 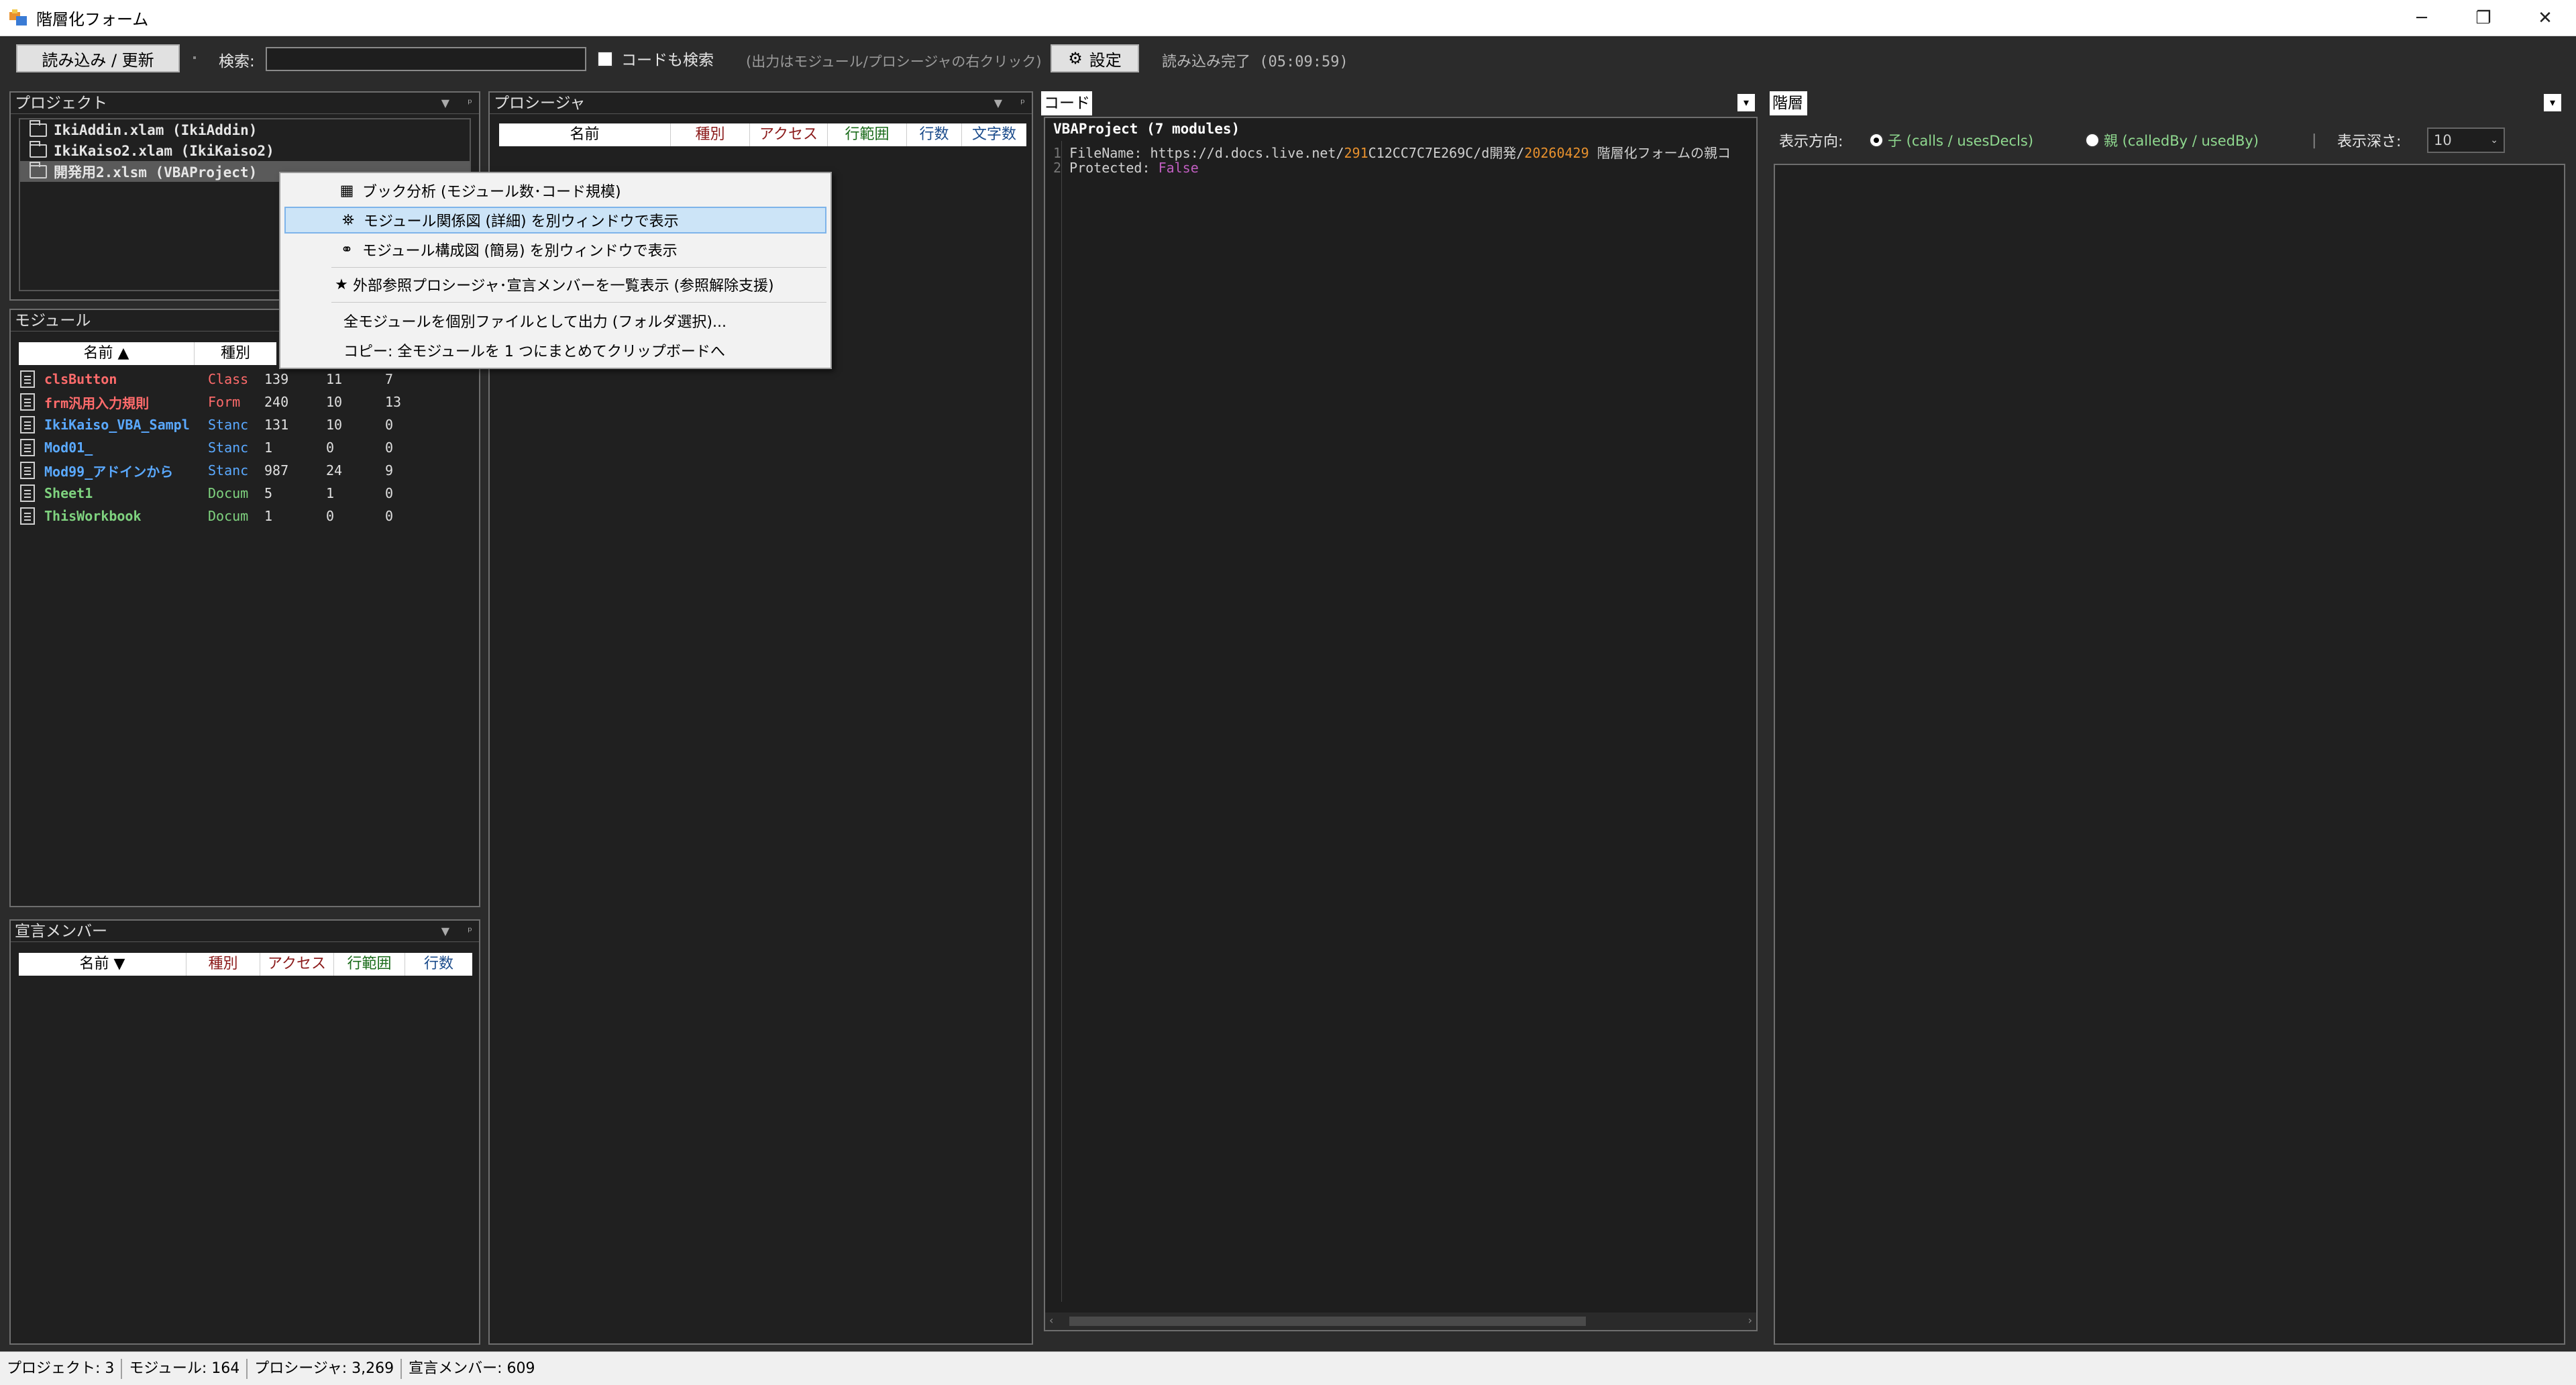 What do you see at coordinates (330, 516) in the screenshot?
I see `module-procedures: 0` at bounding box center [330, 516].